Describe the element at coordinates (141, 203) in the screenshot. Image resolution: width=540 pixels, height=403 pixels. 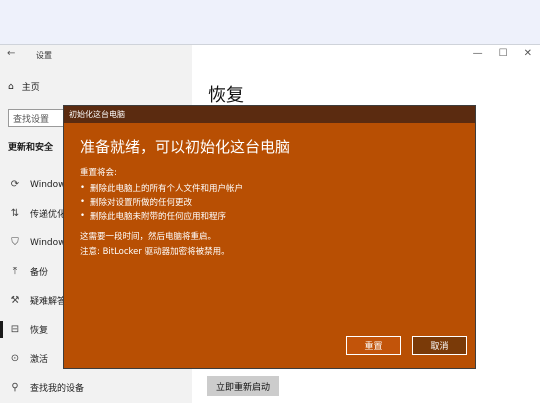
I see `bullet-text: 删除对设置所做的任何更改` at that location.